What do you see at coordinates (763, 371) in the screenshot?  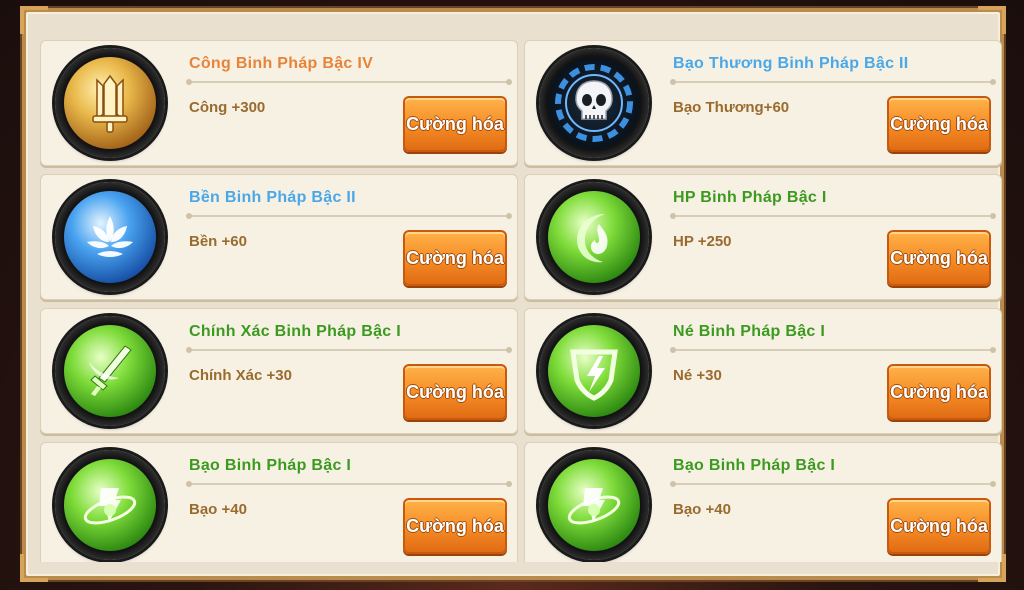 I see `skill-card: Né Binh Pháp Bậc I Né +30 Cường hóa` at bounding box center [763, 371].